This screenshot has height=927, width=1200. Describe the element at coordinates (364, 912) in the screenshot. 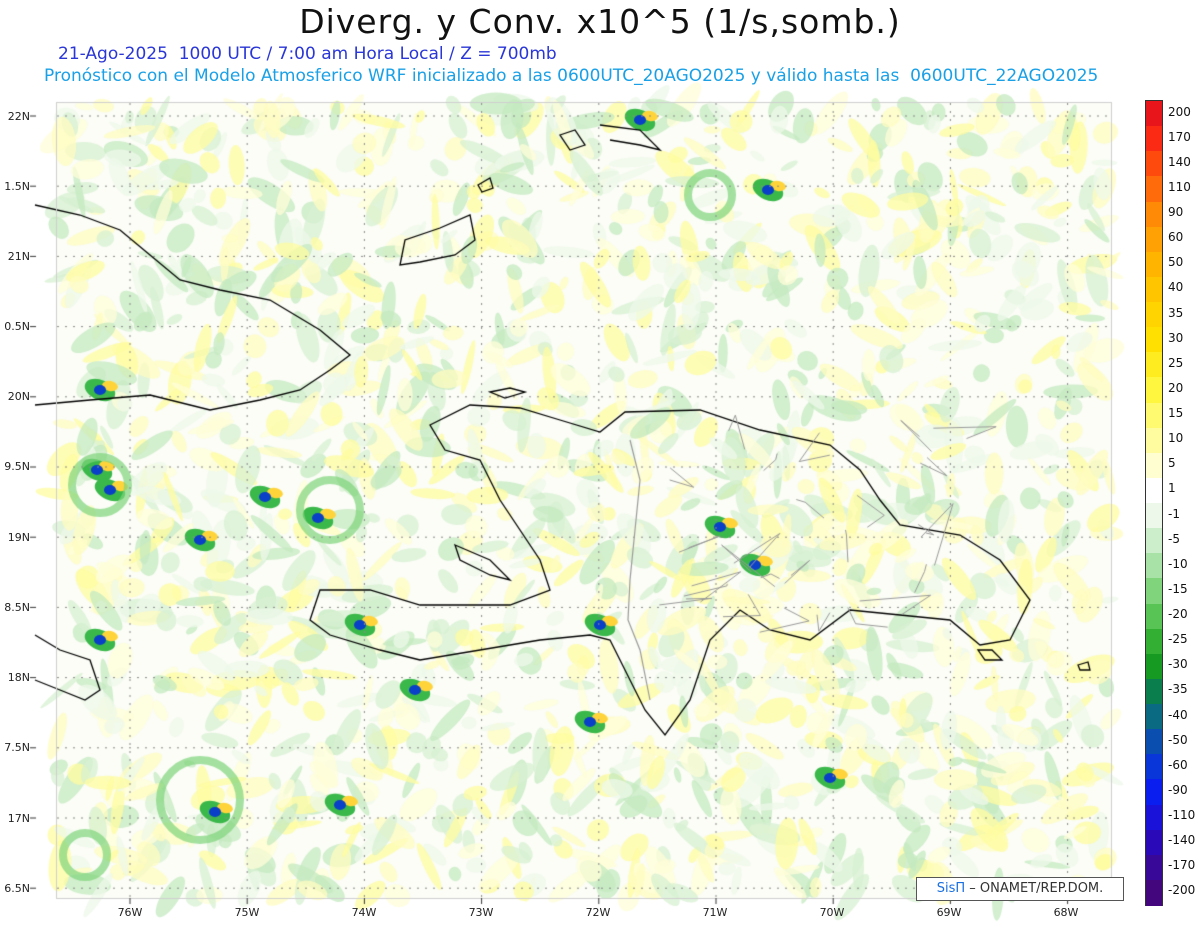

I see `lon-label: 74W` at that location.